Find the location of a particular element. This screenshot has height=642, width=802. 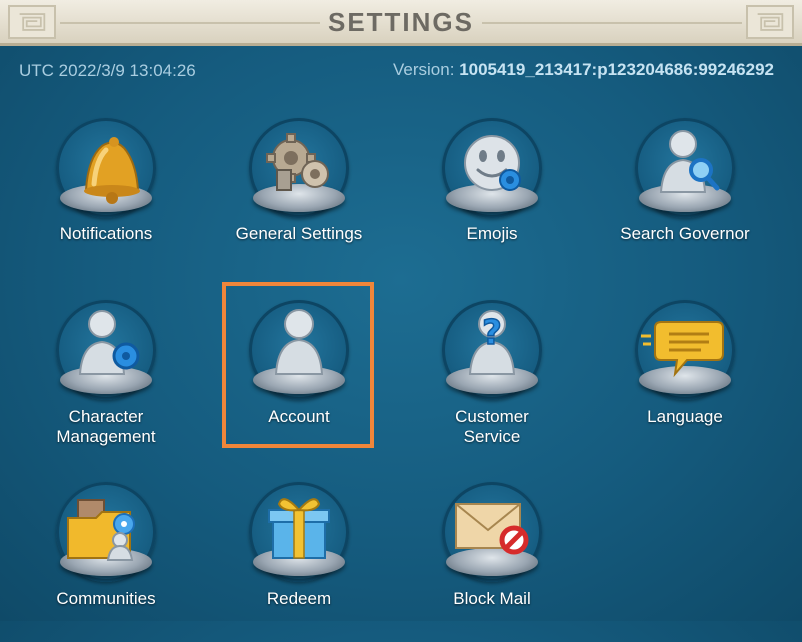

version-label: Version: is located at coordinates (424, 69).